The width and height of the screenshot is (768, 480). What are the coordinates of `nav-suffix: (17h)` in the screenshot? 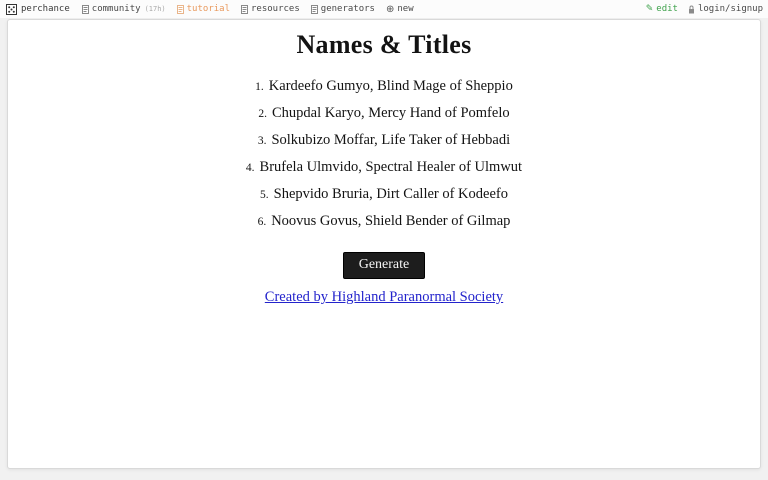 It's located at (155, 9).